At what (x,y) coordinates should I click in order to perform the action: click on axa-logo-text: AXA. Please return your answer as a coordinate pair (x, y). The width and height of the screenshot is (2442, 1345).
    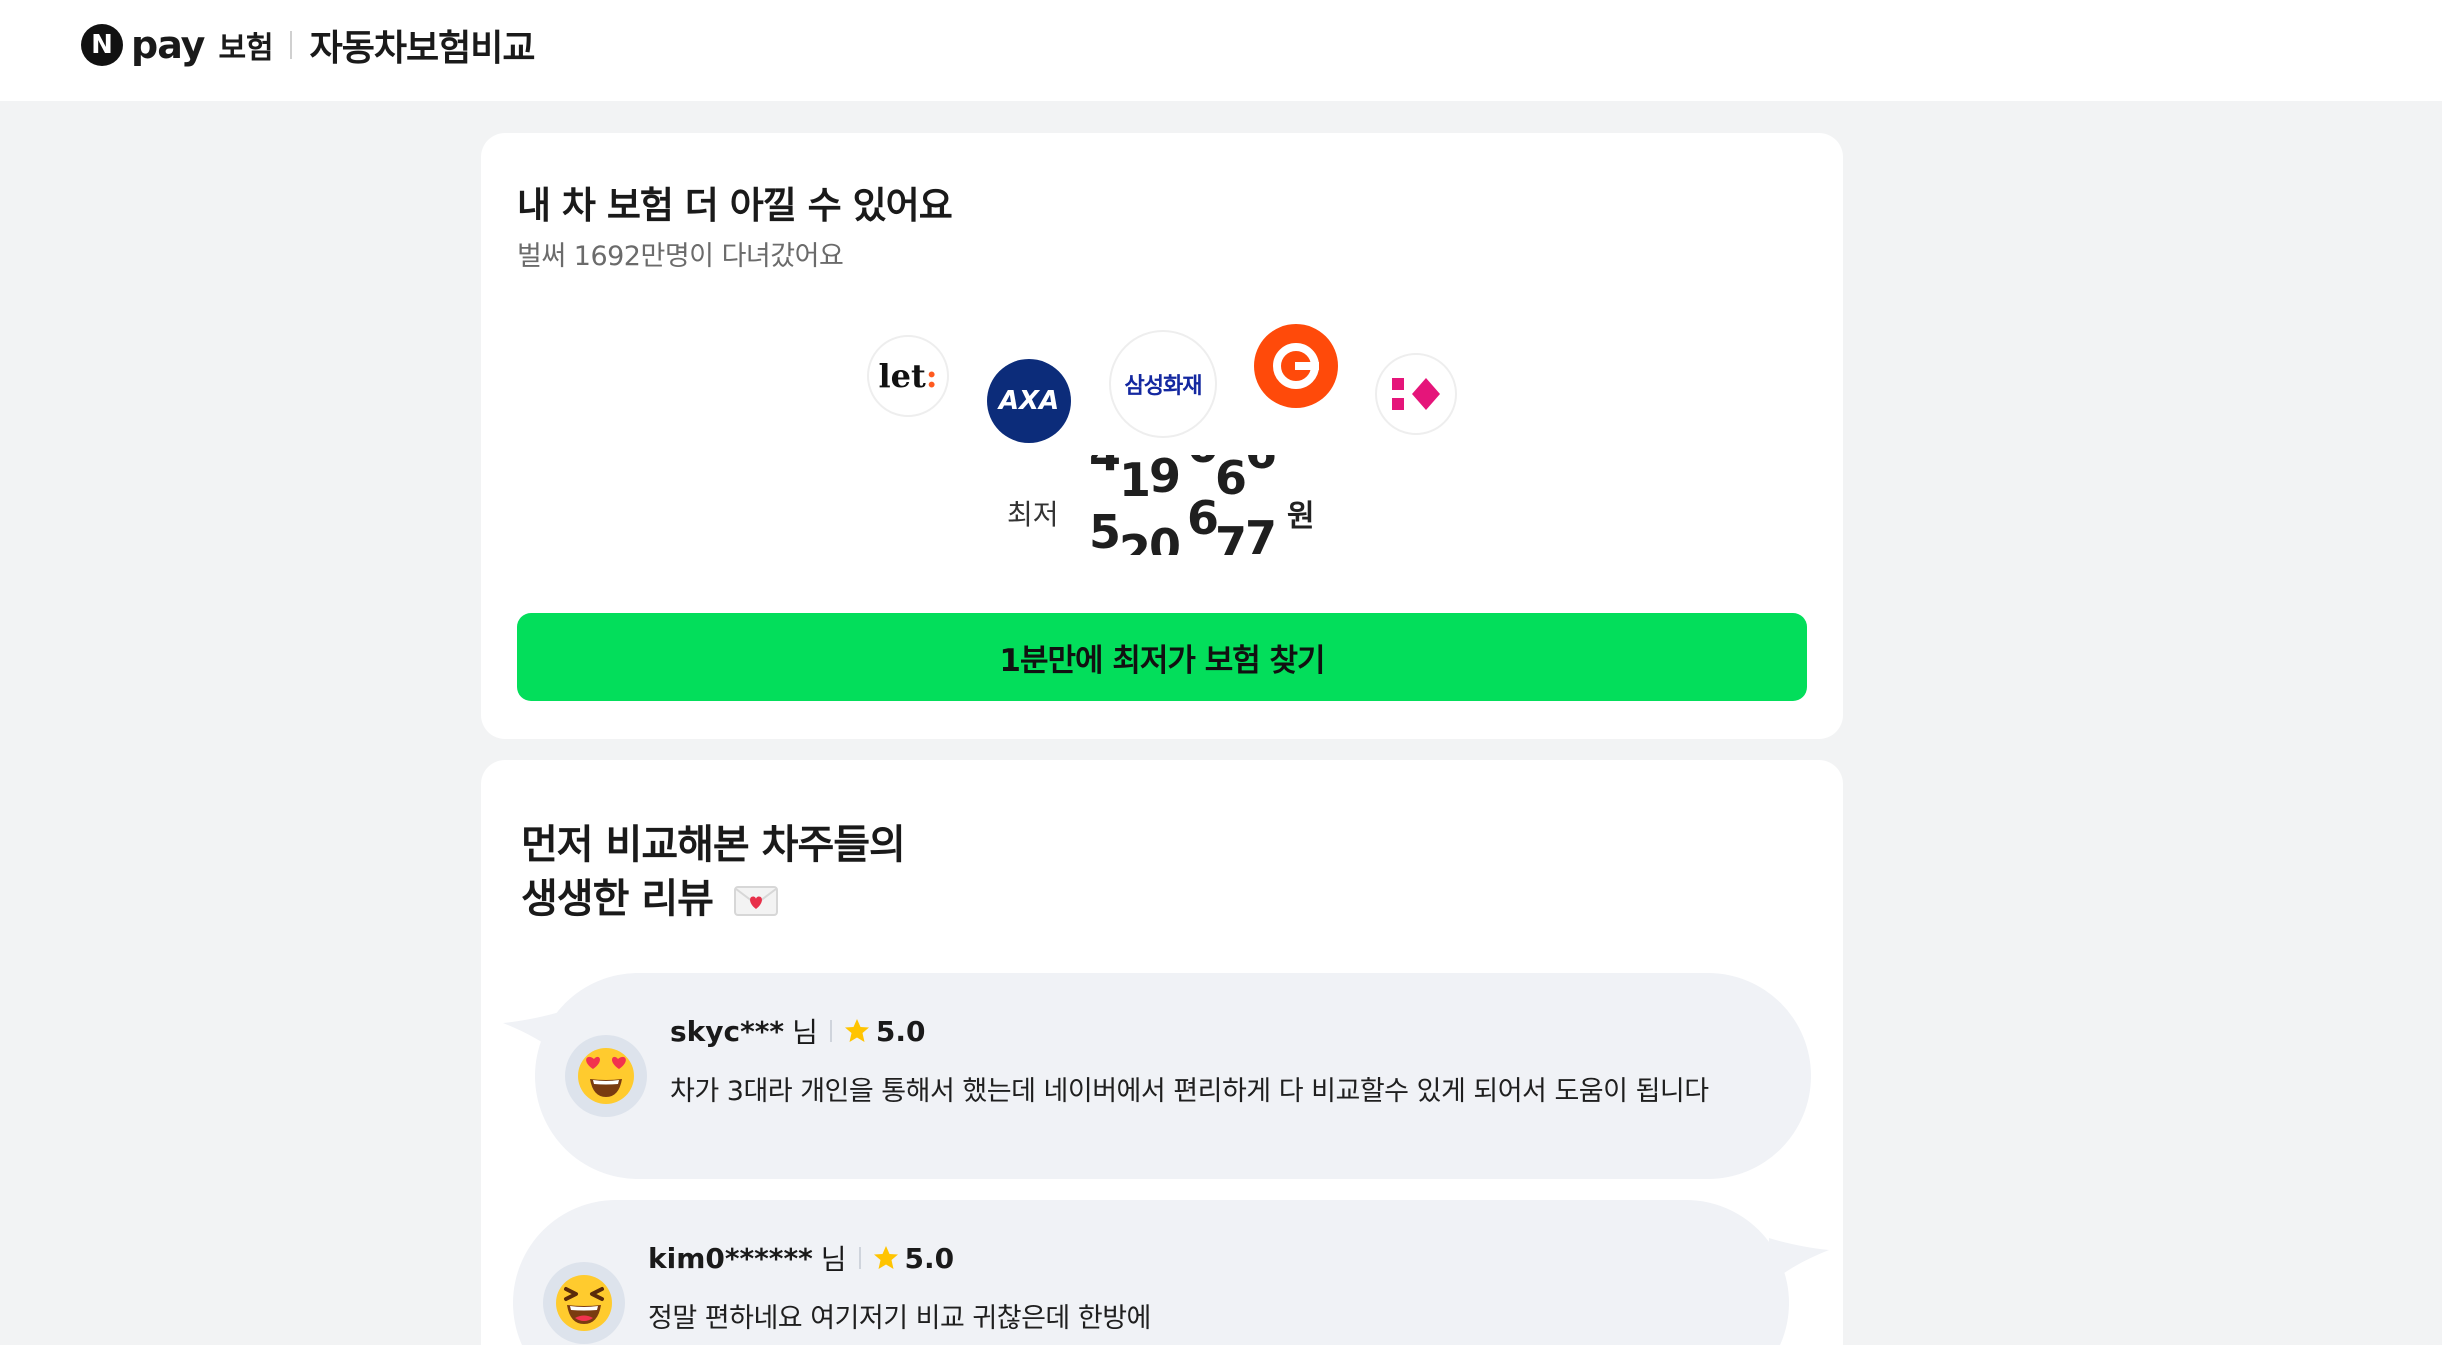
    Looking at the image, I should click on (1029, 401).